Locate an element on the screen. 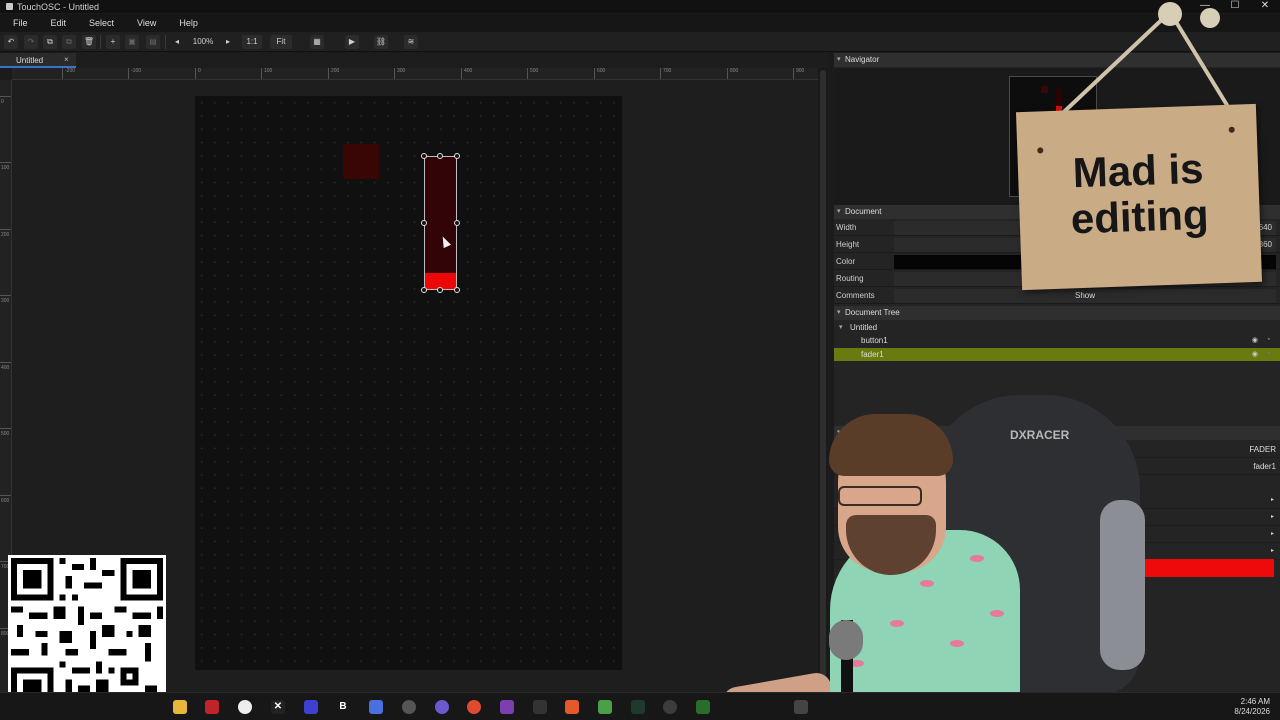 This screenshot has height=720, width=1280. tab-bar: Untitled × is located at coordinates (414, 60).